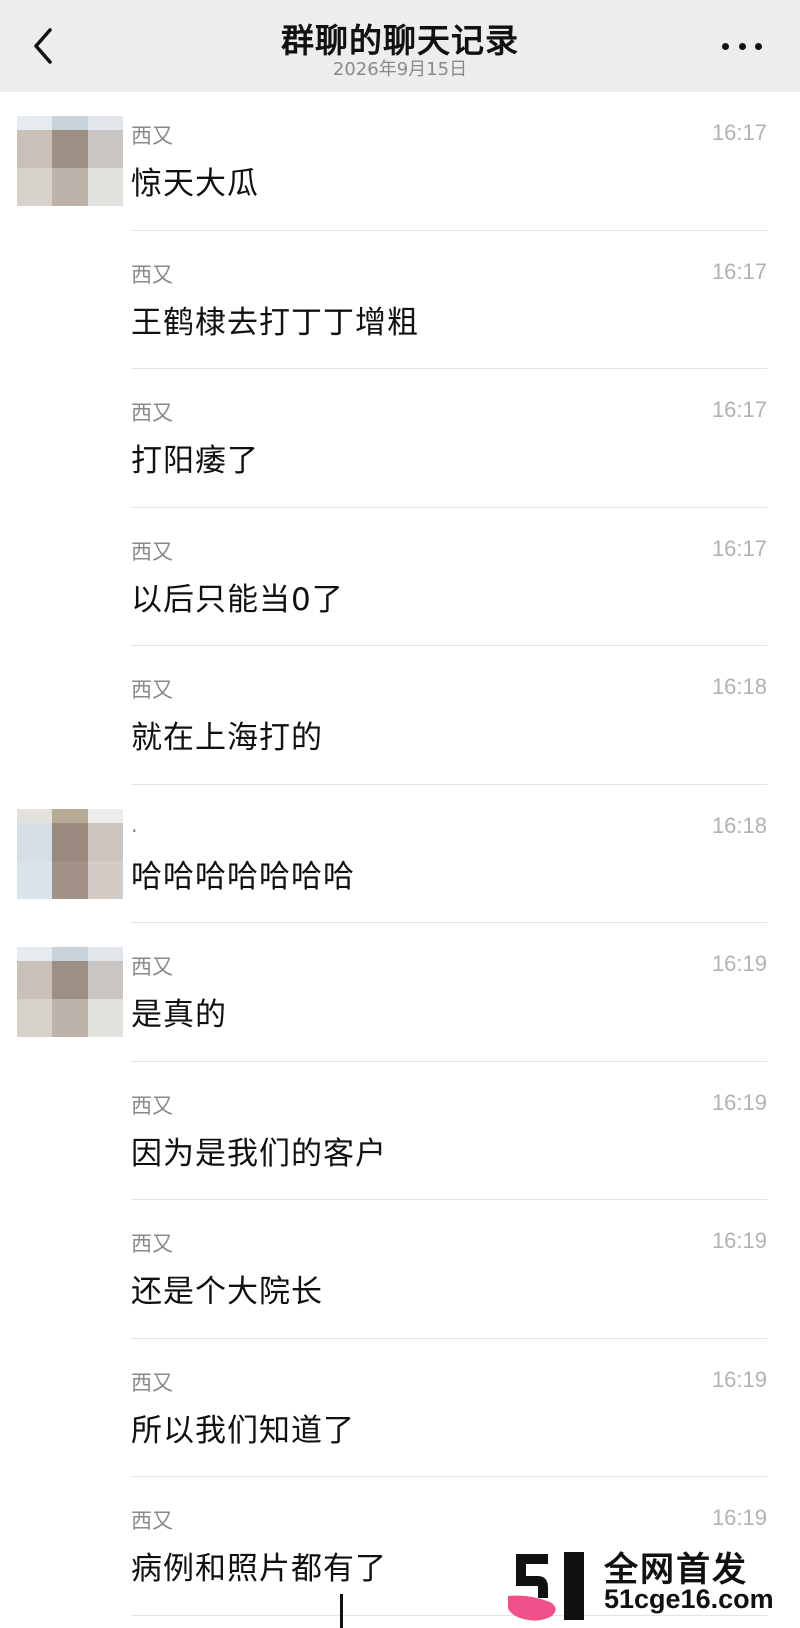  Describe the element at coordinates (400, 300) in the screenshot. I see `message-item: 西又 16:17 王鹤棣去打丁丁增粗` at that location.